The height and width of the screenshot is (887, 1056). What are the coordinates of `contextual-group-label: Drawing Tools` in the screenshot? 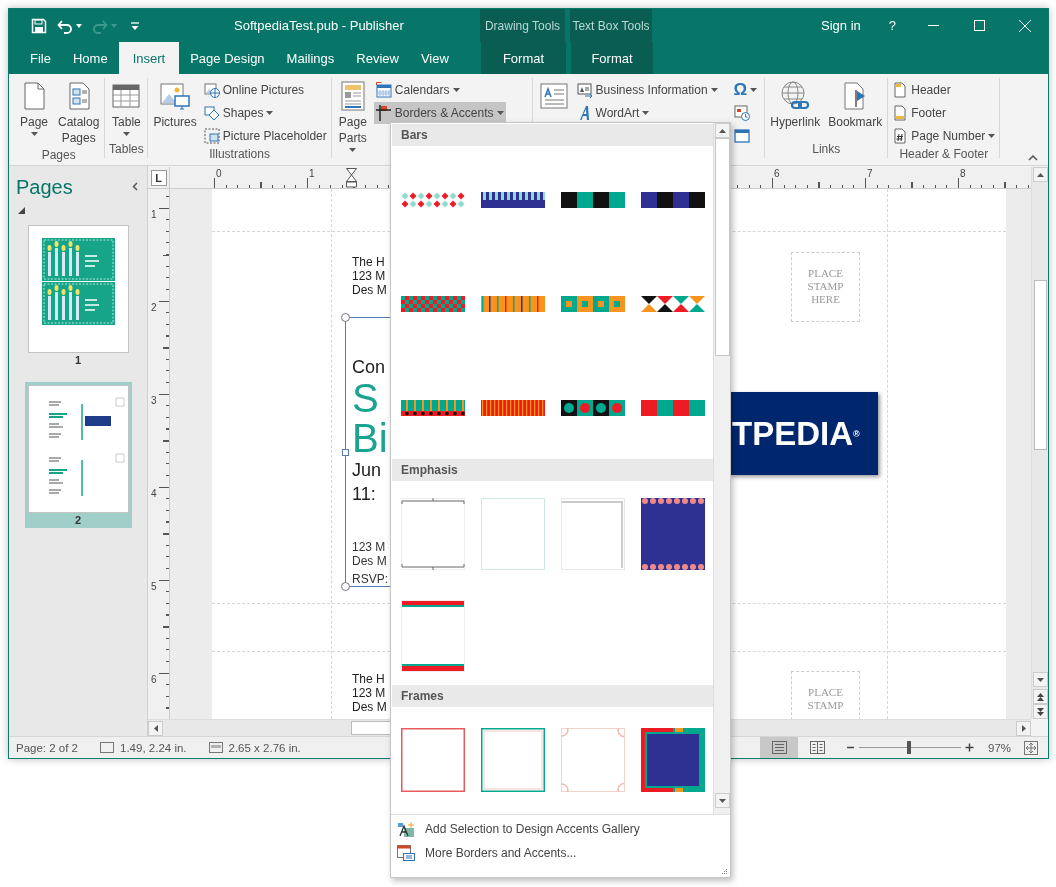 It's located at (522, 25).